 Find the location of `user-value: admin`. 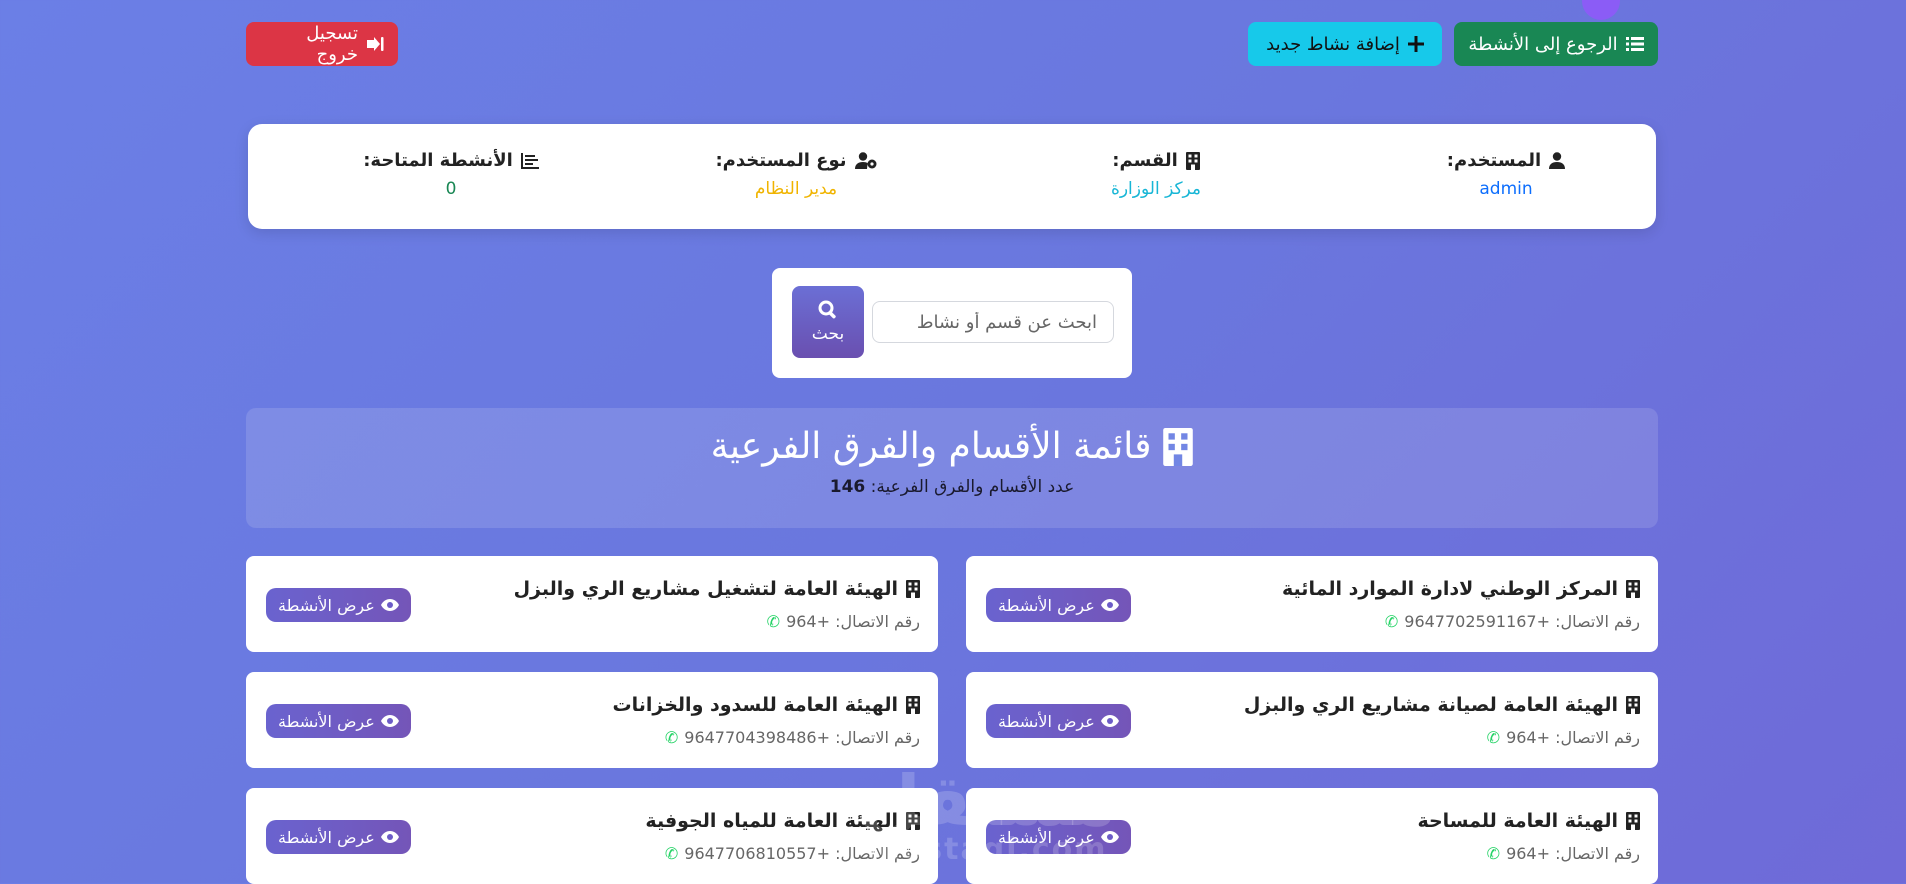

user-value: admin is located at coordinates (1506, 189).